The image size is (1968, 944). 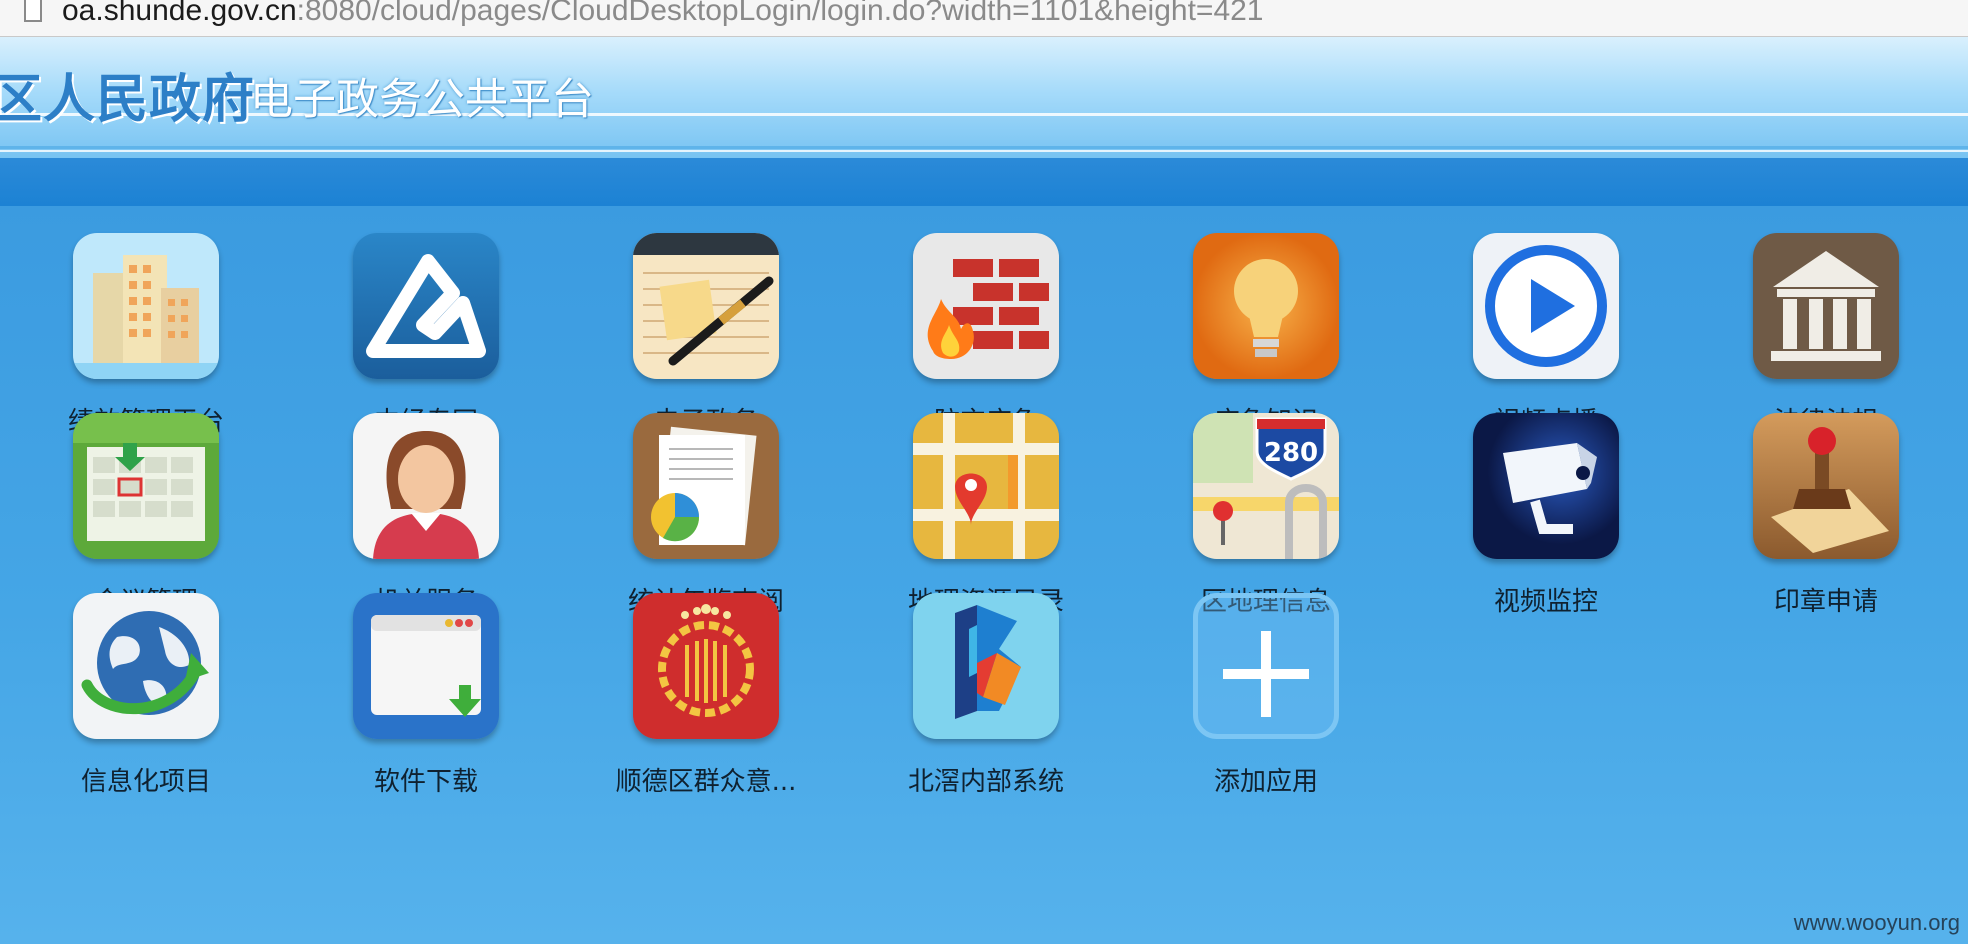 What do you see at coordinates (1266, 666) in the screenshot?
I see `plus-icon` at bounding box center [1266, 666].